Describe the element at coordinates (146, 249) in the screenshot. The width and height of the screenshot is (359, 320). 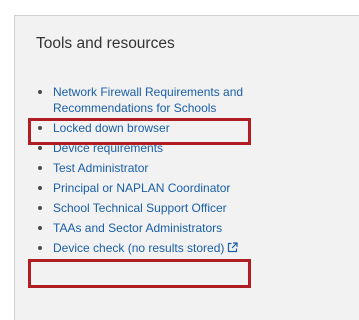
I see `device-check-link: Device check (no results stored)` at that location.